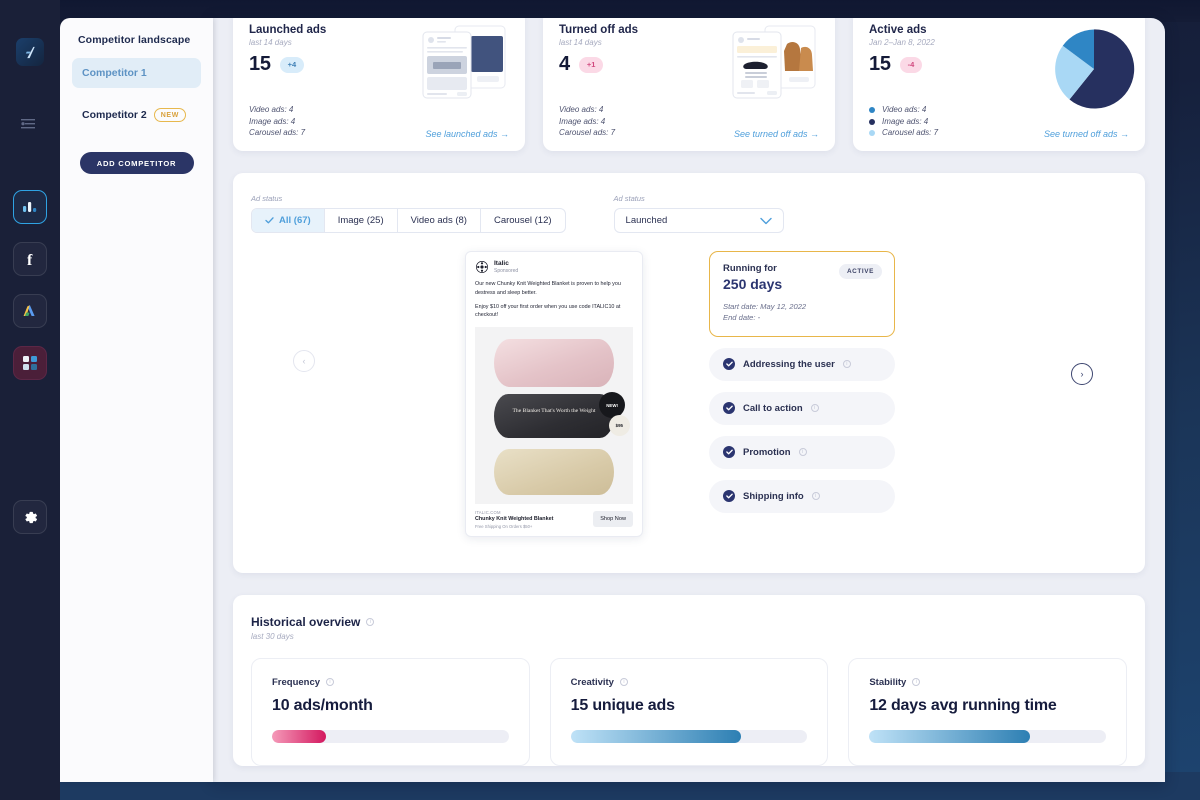 Image resolution: width=1200 pixels, height=800 pixels. I want to click on apps-grid-glyph, so click(30, 363).